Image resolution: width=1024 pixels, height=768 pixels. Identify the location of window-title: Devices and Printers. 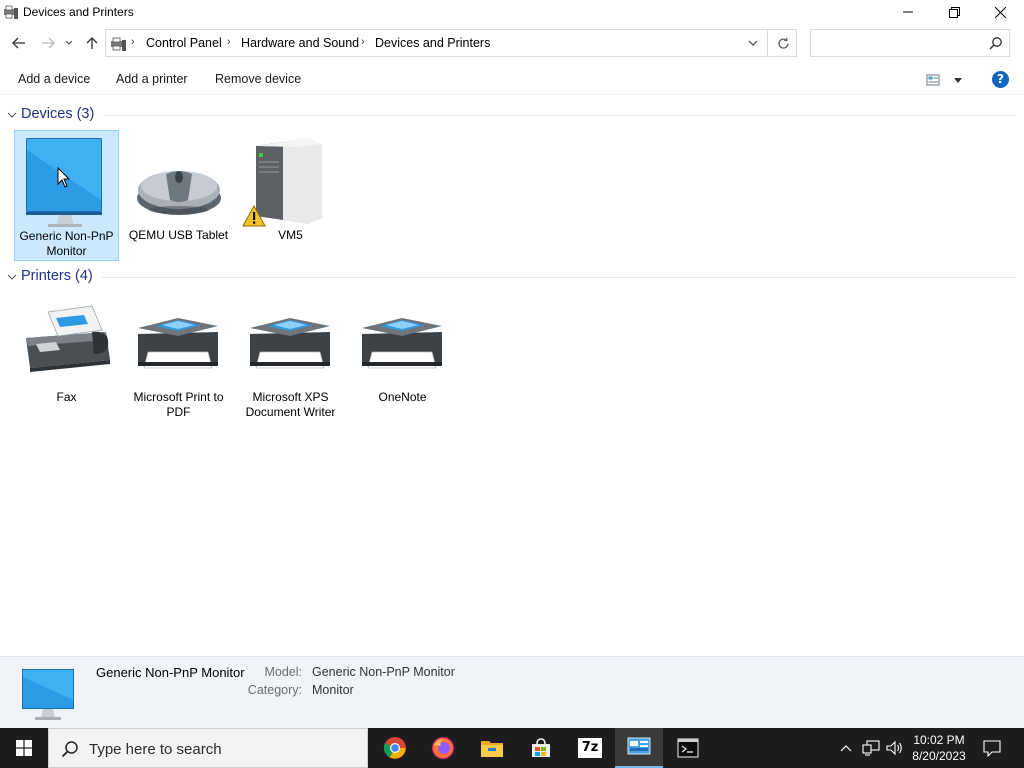
(78, 12).